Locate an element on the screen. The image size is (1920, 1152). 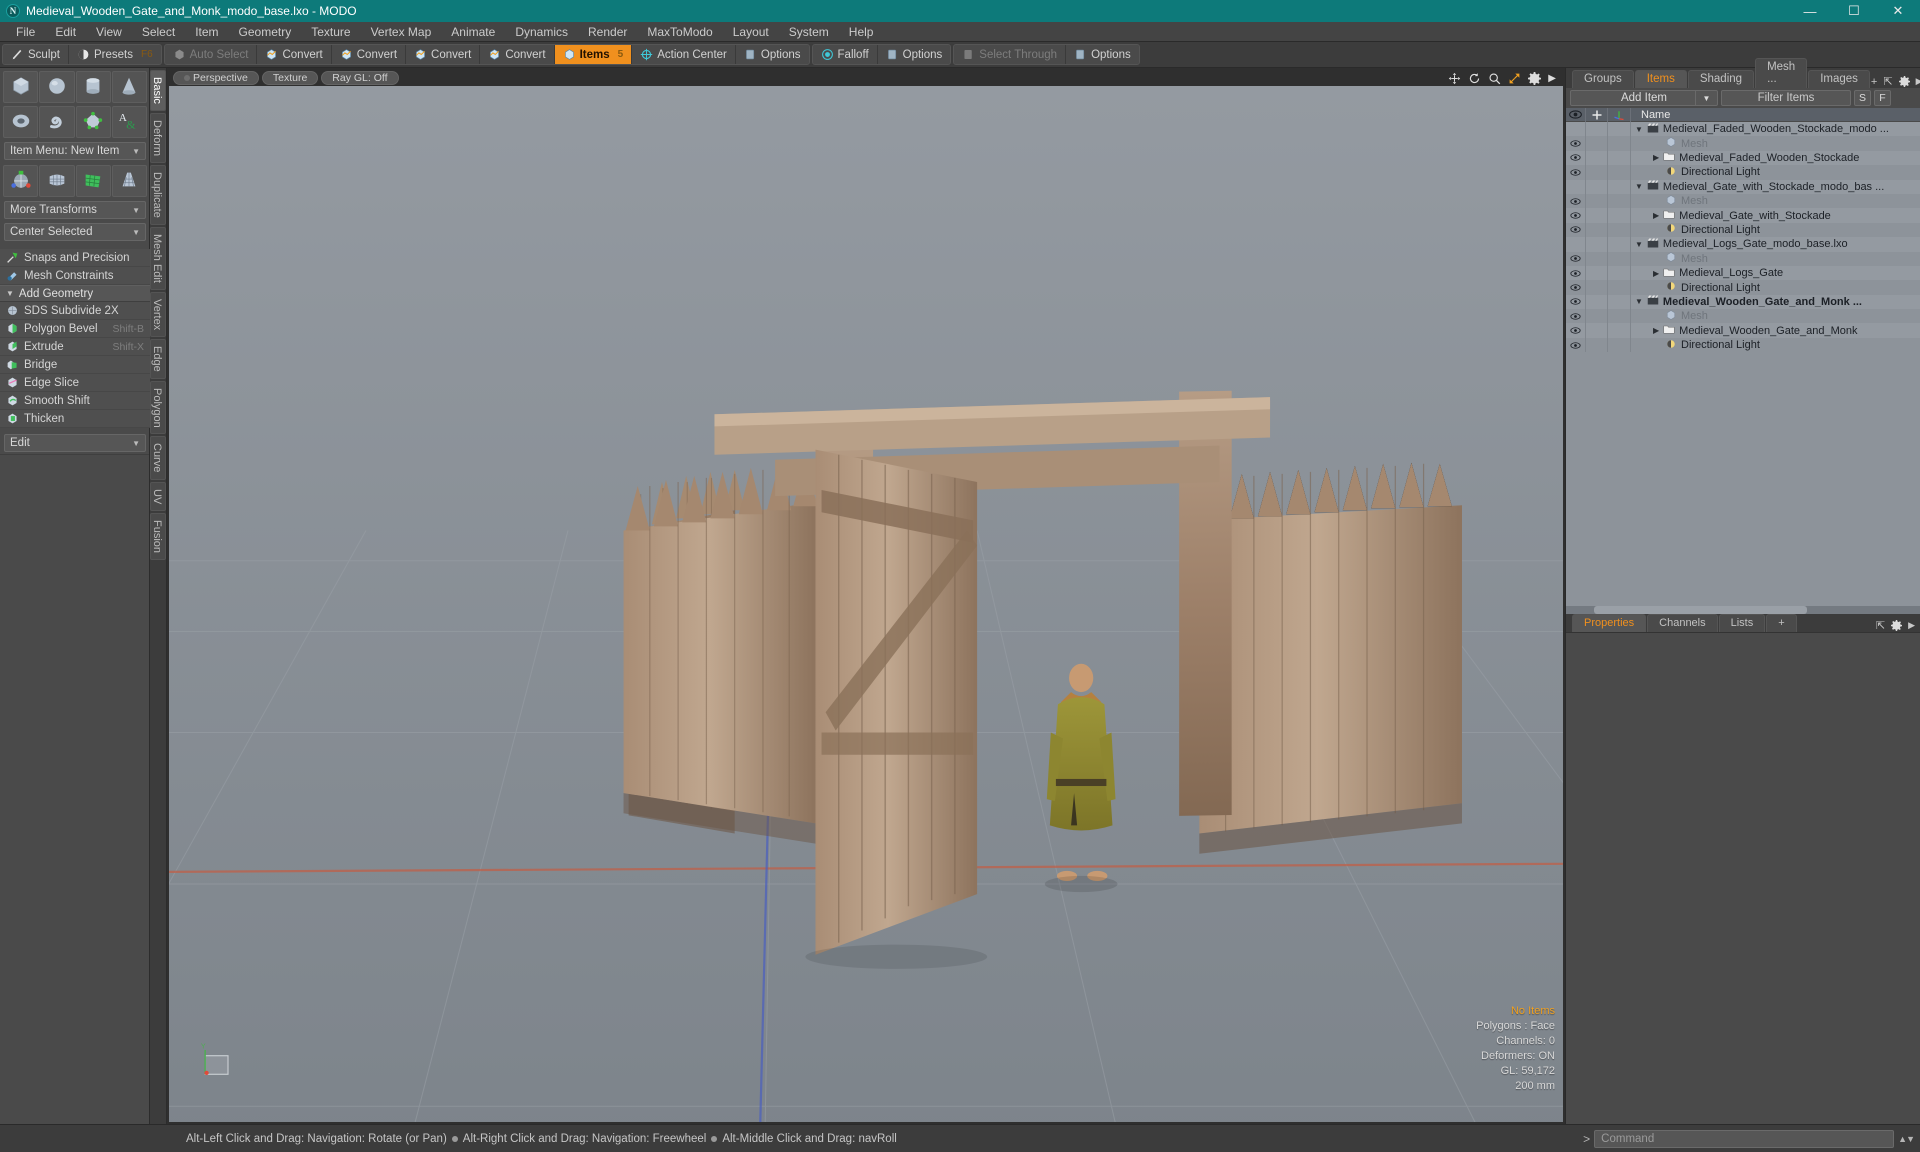
properties-tab-channels: Channels is located at coordinates (1682, 622).